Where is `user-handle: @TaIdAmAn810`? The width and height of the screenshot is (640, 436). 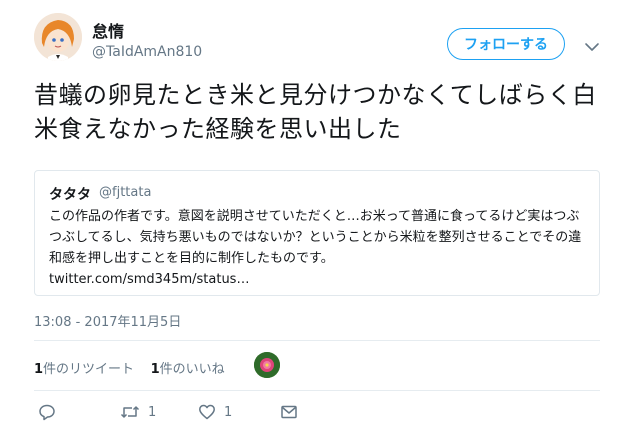
user-handle: @TaIdAmAn810 is located at coordinates (147, 52).